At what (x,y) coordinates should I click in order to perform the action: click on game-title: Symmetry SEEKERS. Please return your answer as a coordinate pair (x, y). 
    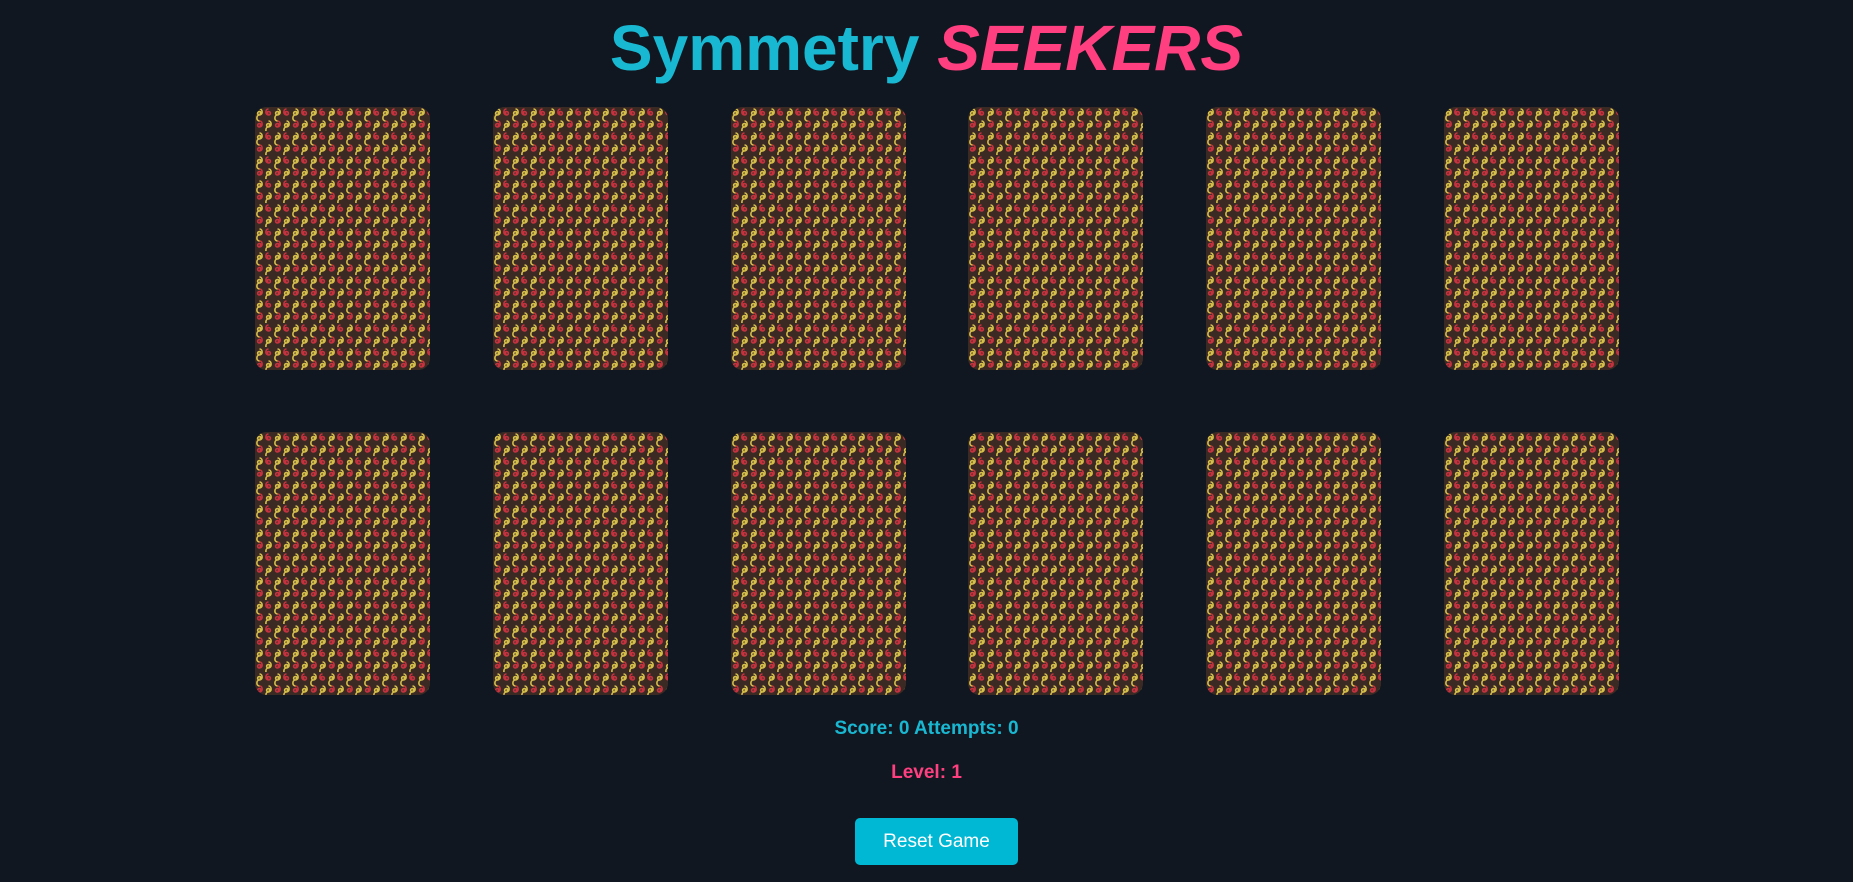
    Looking at the image, I should click on (926, 48).